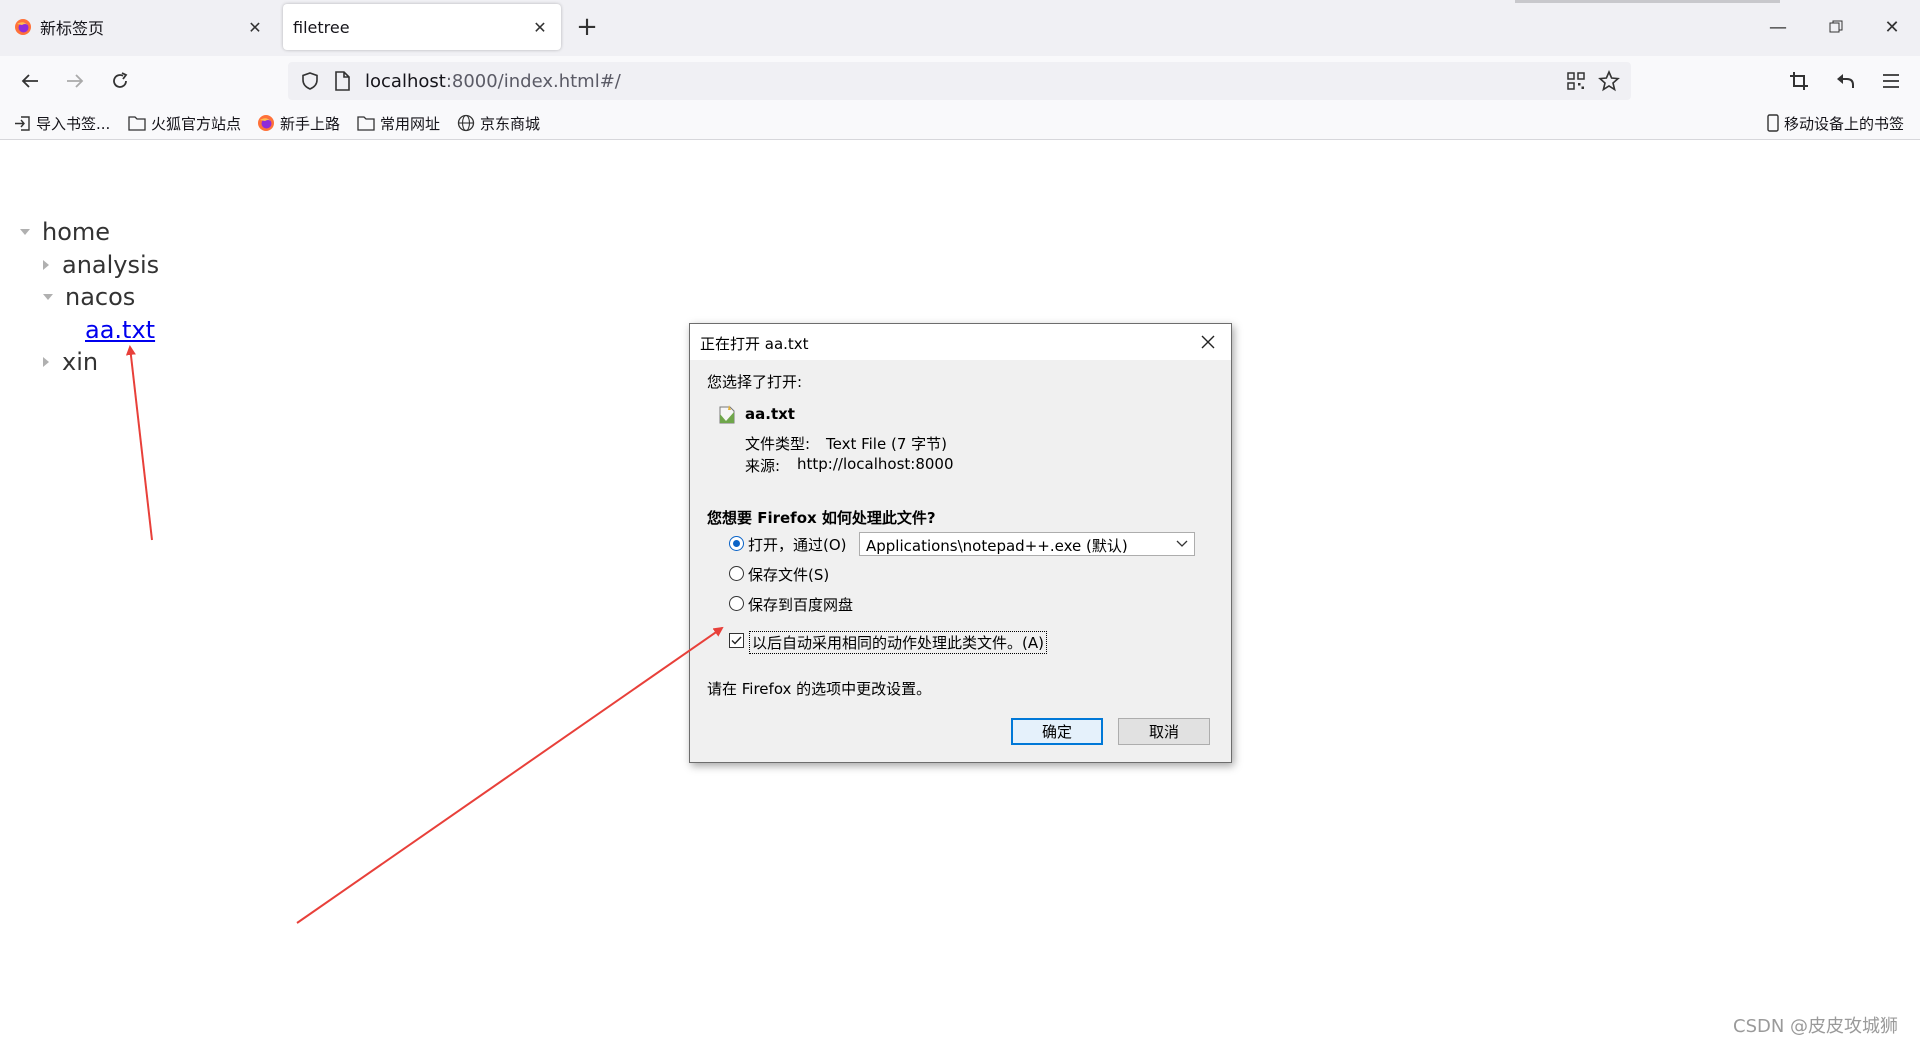 This screenshot has height=1042, width=1920. What do you see at coordinates (1816, 1026) in the screenshot?
I see `watermark: CSDN @皮皮攻城狮` at bounding box center [1816, 1026].